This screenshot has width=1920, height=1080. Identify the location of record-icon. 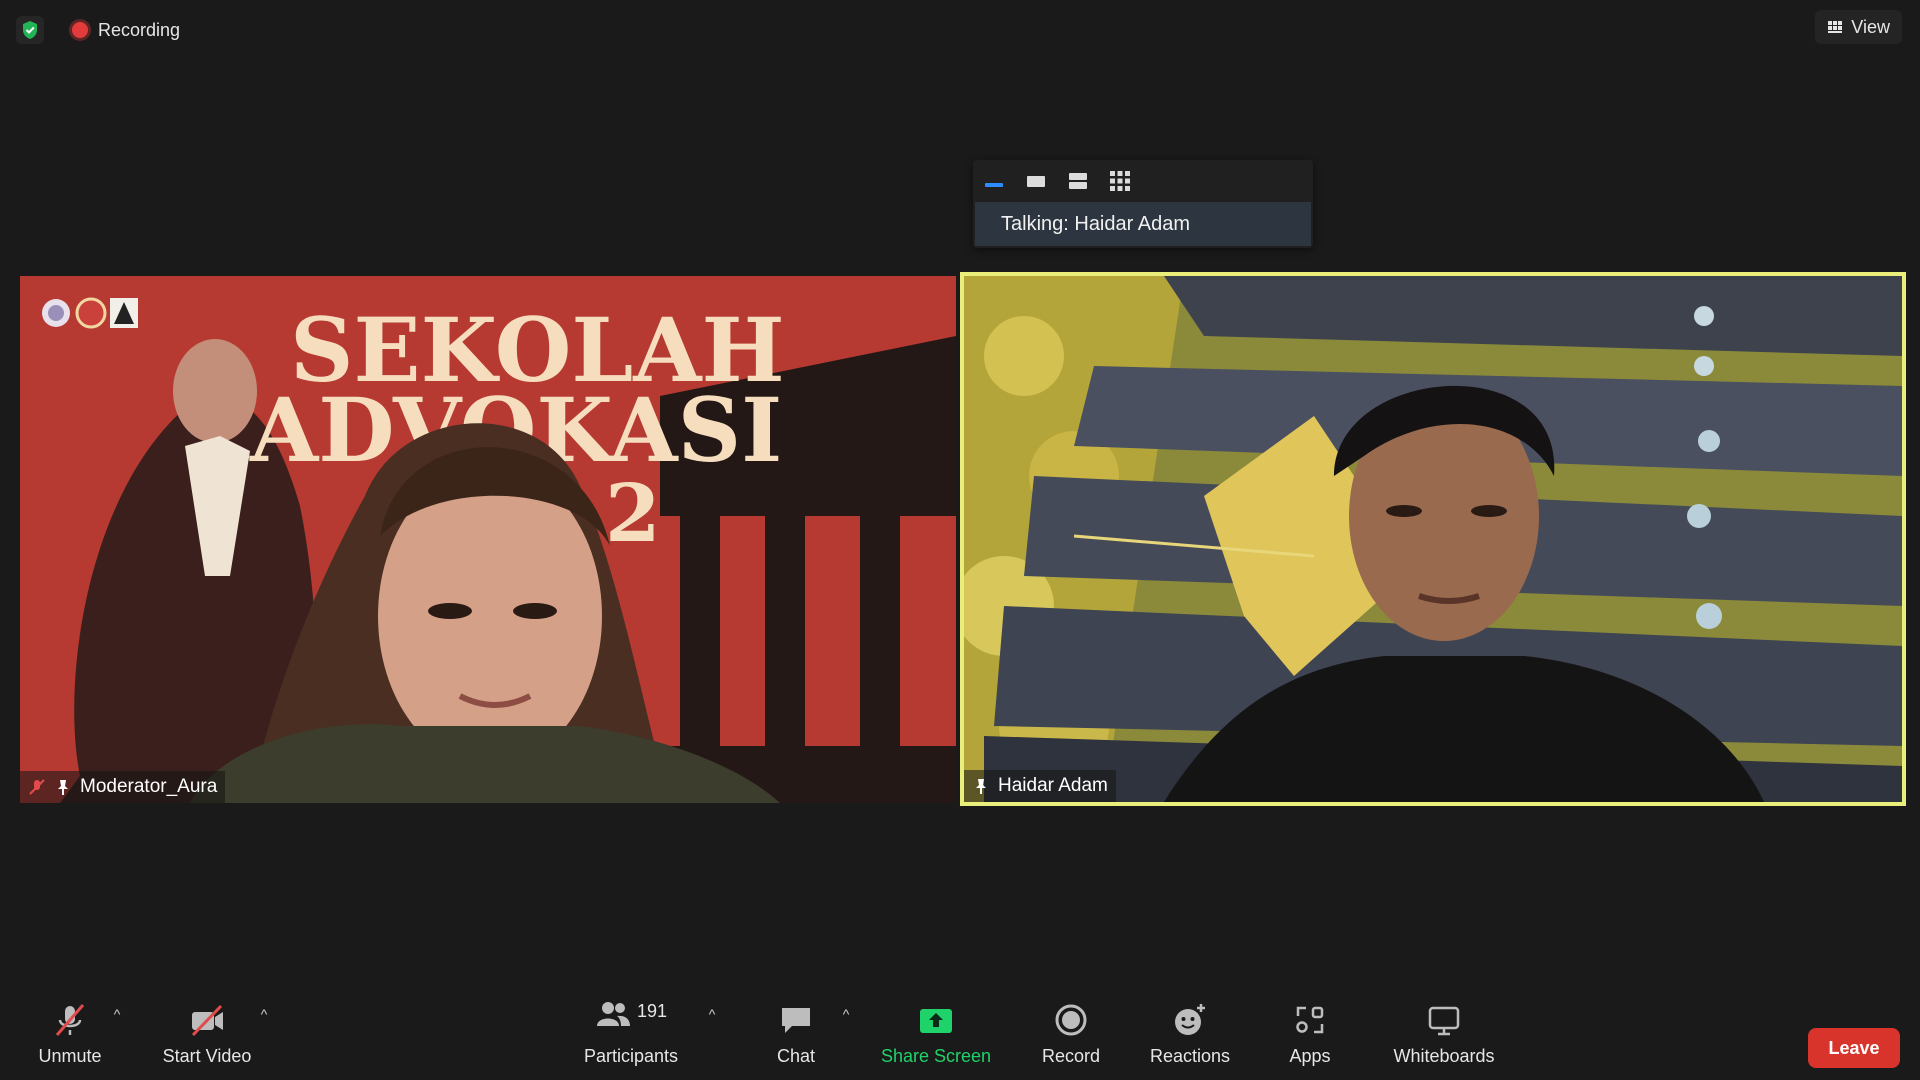
(1071, 1020).